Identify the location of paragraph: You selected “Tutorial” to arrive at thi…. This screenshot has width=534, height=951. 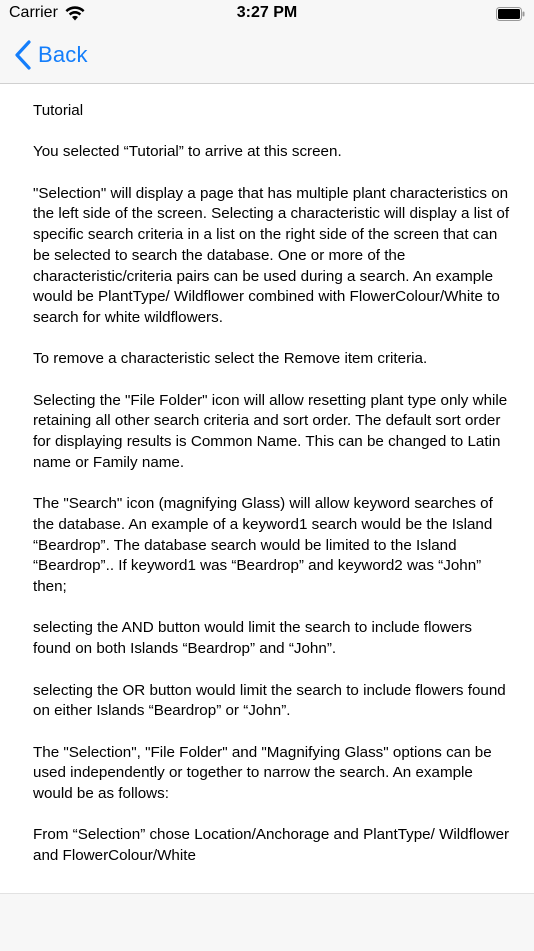
(187, 152).